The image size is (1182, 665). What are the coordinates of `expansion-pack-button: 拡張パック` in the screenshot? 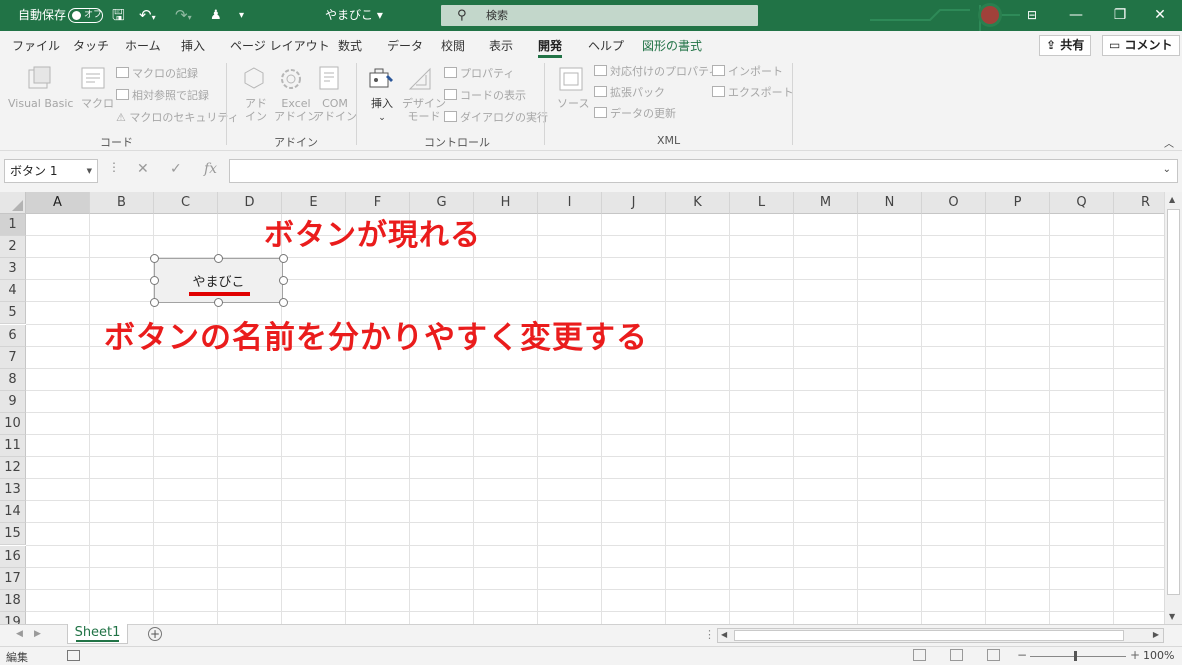 It's located at (629, 92).